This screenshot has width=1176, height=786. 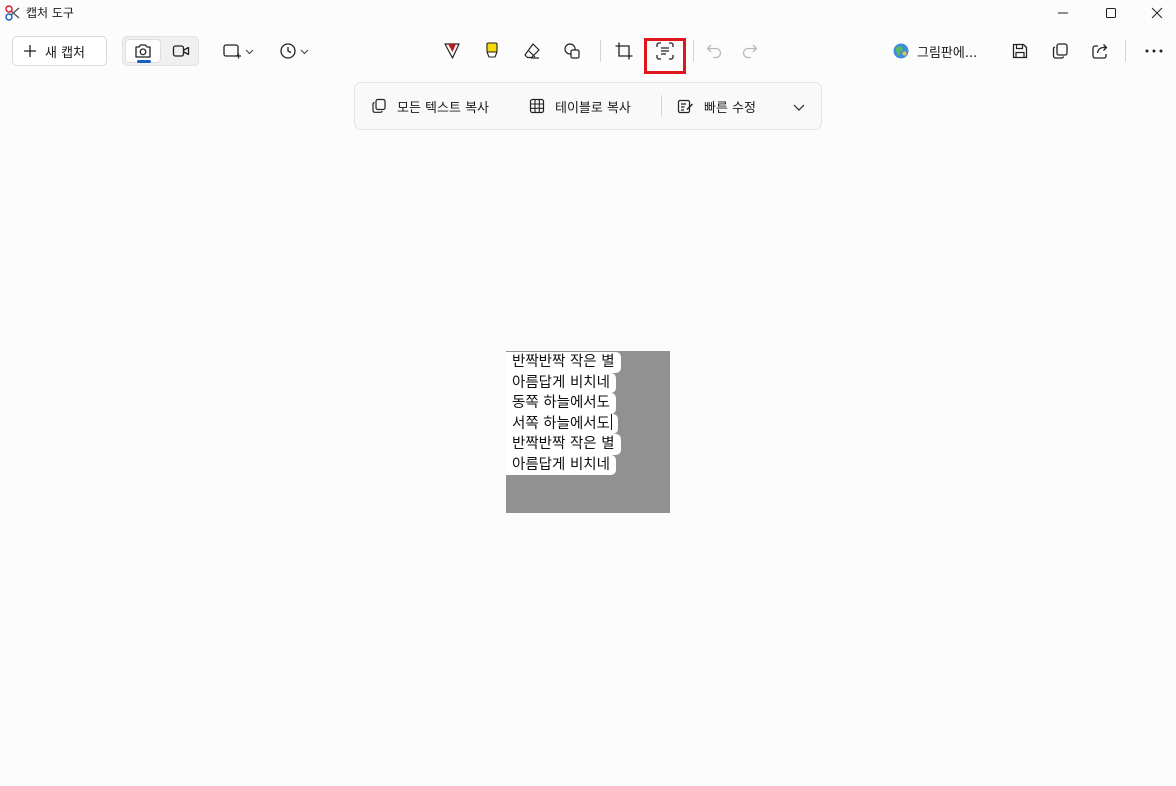 I want to click on maximize-icon, so click(x=1111, y=13).